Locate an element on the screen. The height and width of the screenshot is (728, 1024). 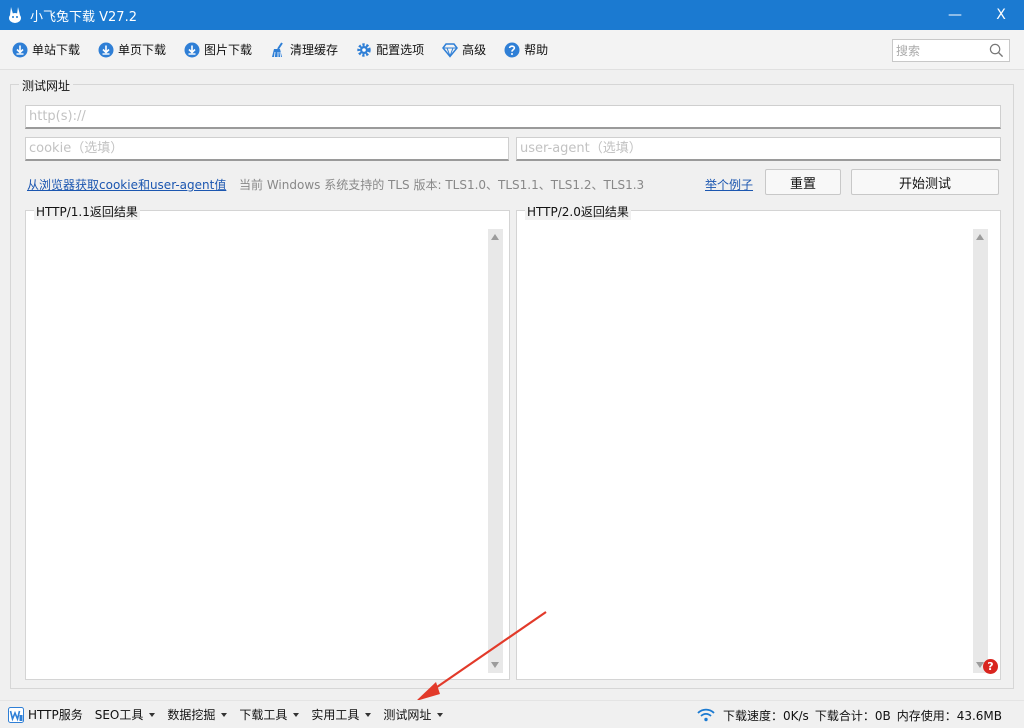
minimize-button: — is located at coordinates (955, 15).